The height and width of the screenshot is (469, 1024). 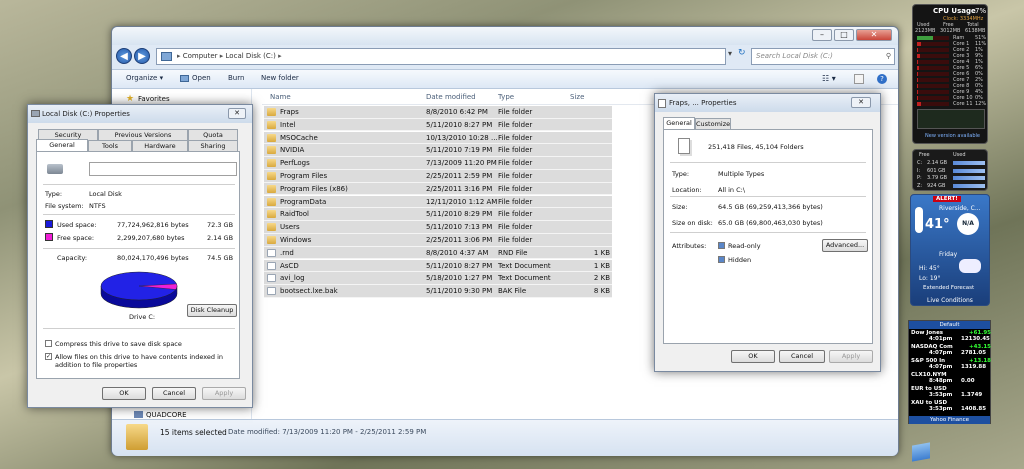 I want to click on file-row: Intel 5/11/2010 8:27 PM File folder, so click(x=438, y=125).